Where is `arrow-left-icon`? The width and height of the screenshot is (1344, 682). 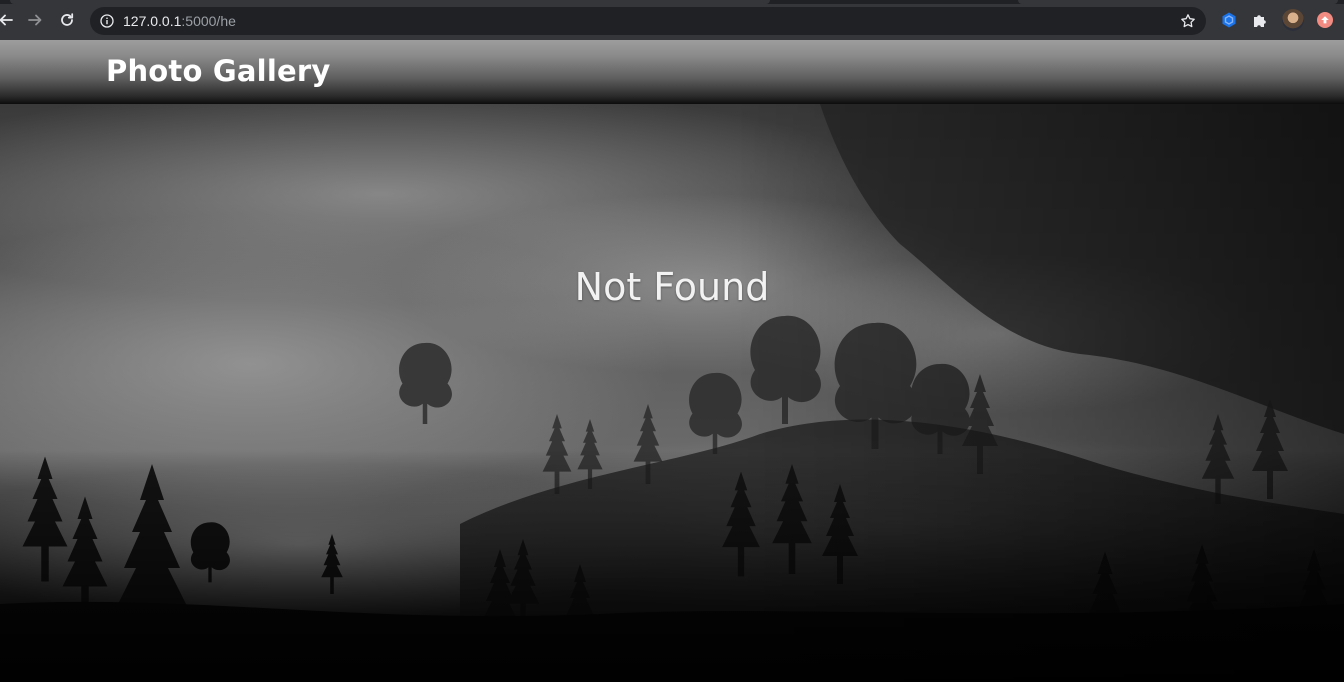
arrow-left-icon is located at coordinates (6, 20).